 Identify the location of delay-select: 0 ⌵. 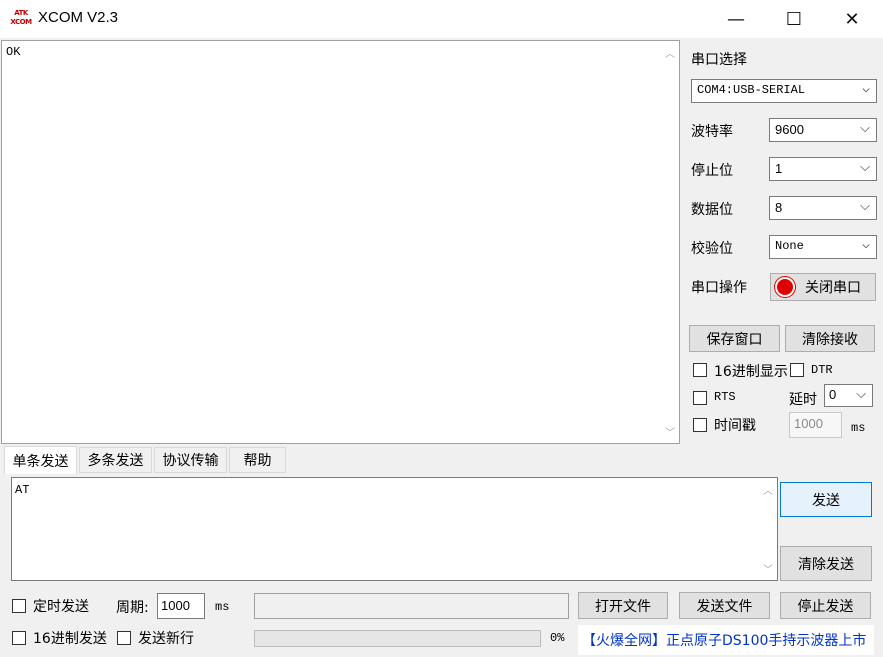
(848, 395).